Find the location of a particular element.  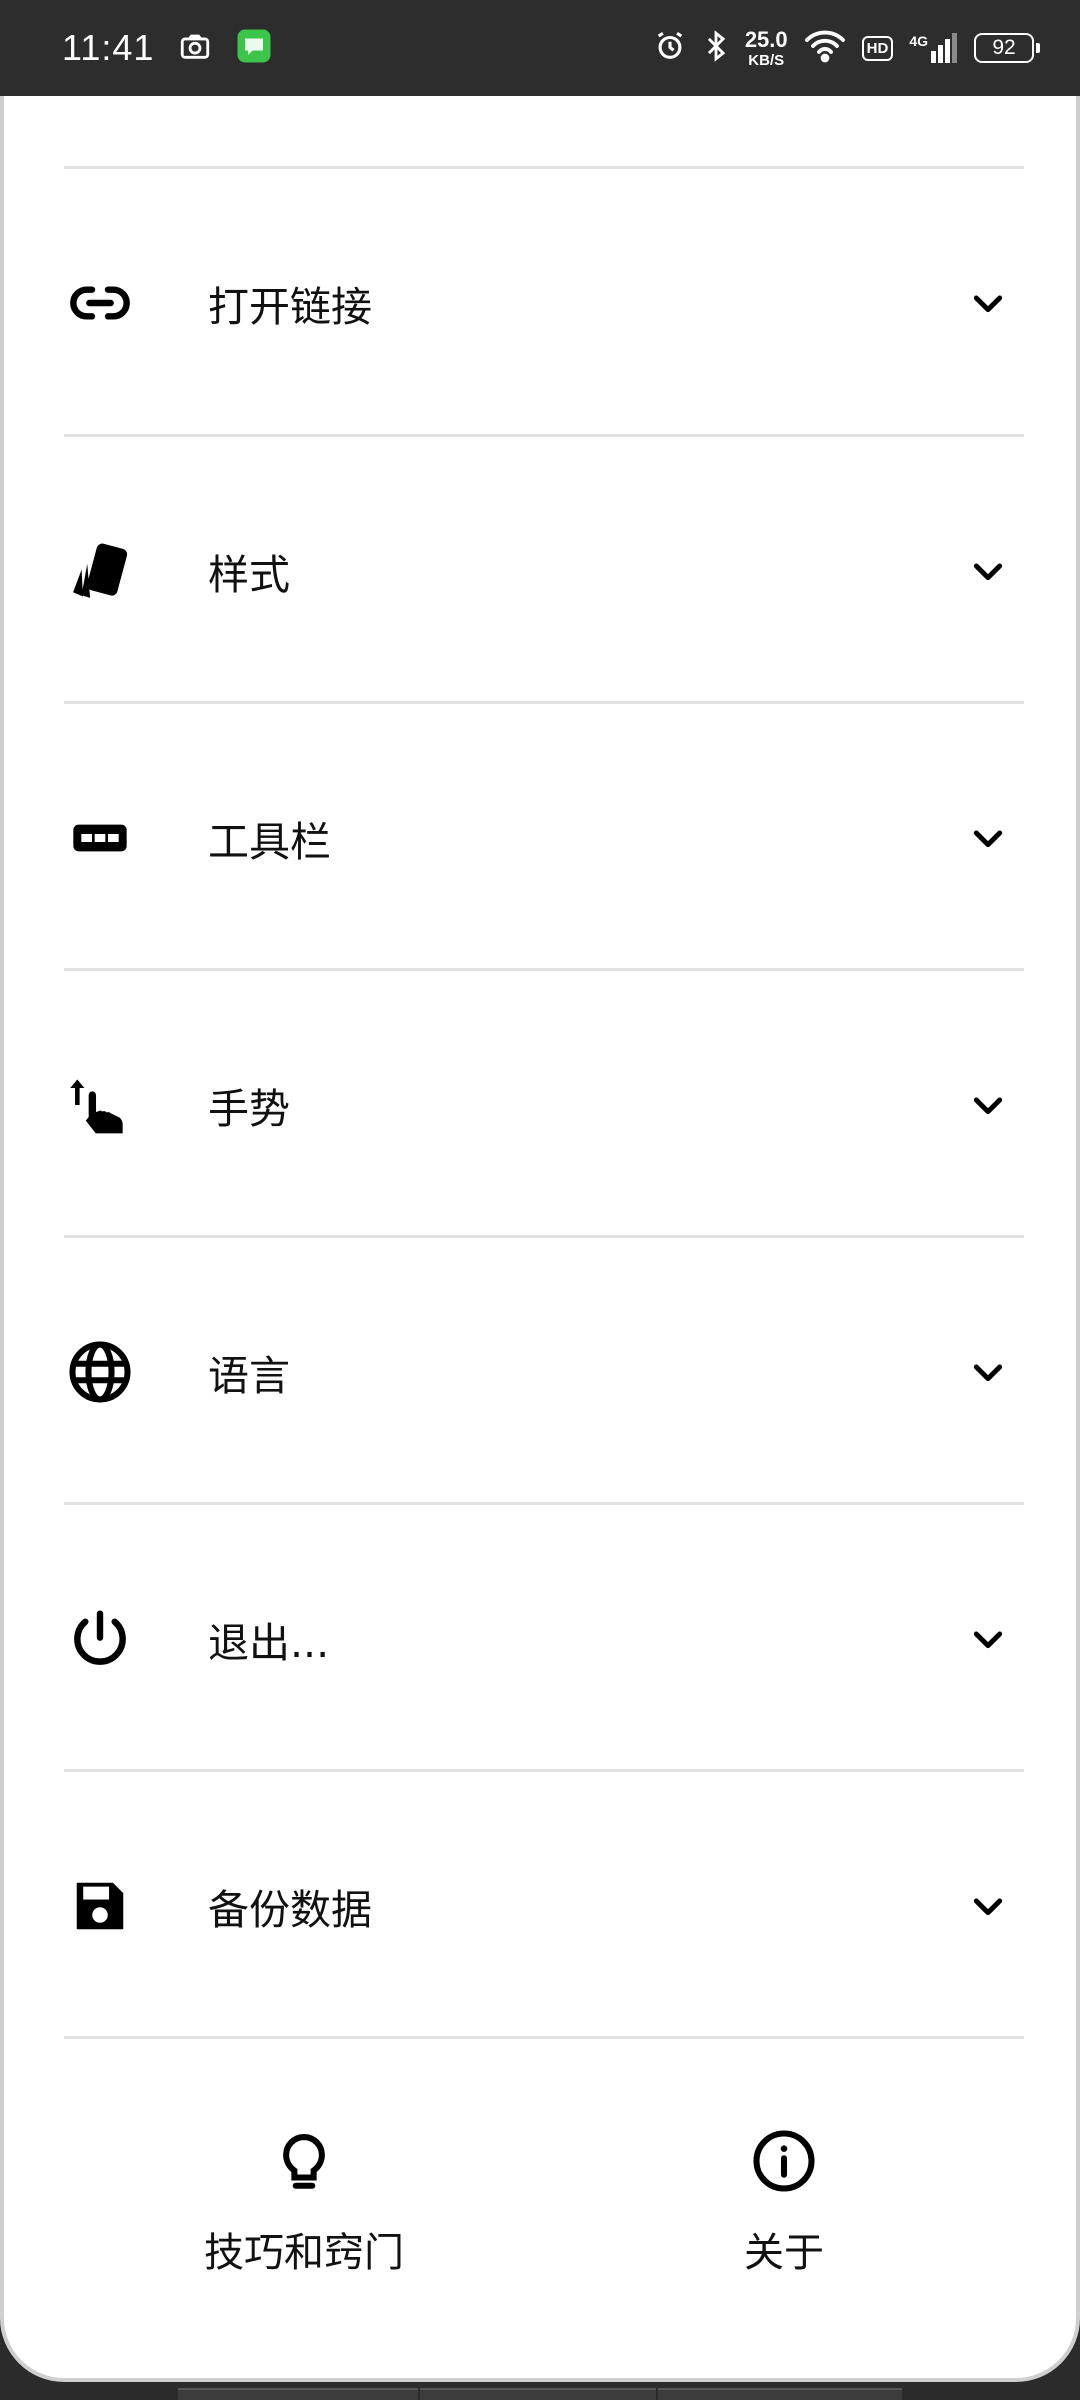

menu-item-label: 样式 is located at coordinates (249, 574).